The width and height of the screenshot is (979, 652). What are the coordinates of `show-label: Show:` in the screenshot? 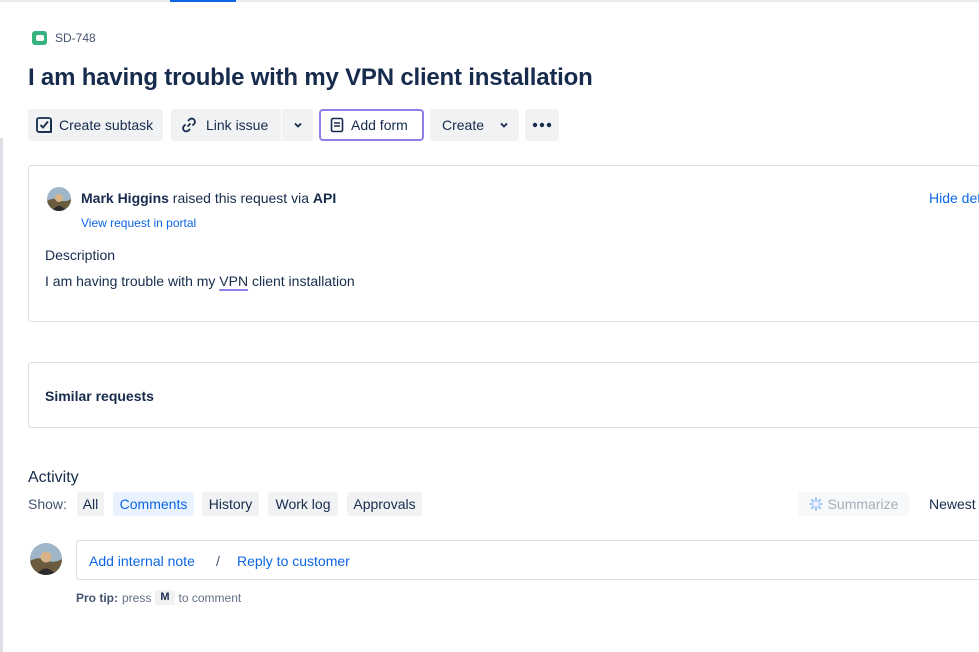 It's located at (47, 504).